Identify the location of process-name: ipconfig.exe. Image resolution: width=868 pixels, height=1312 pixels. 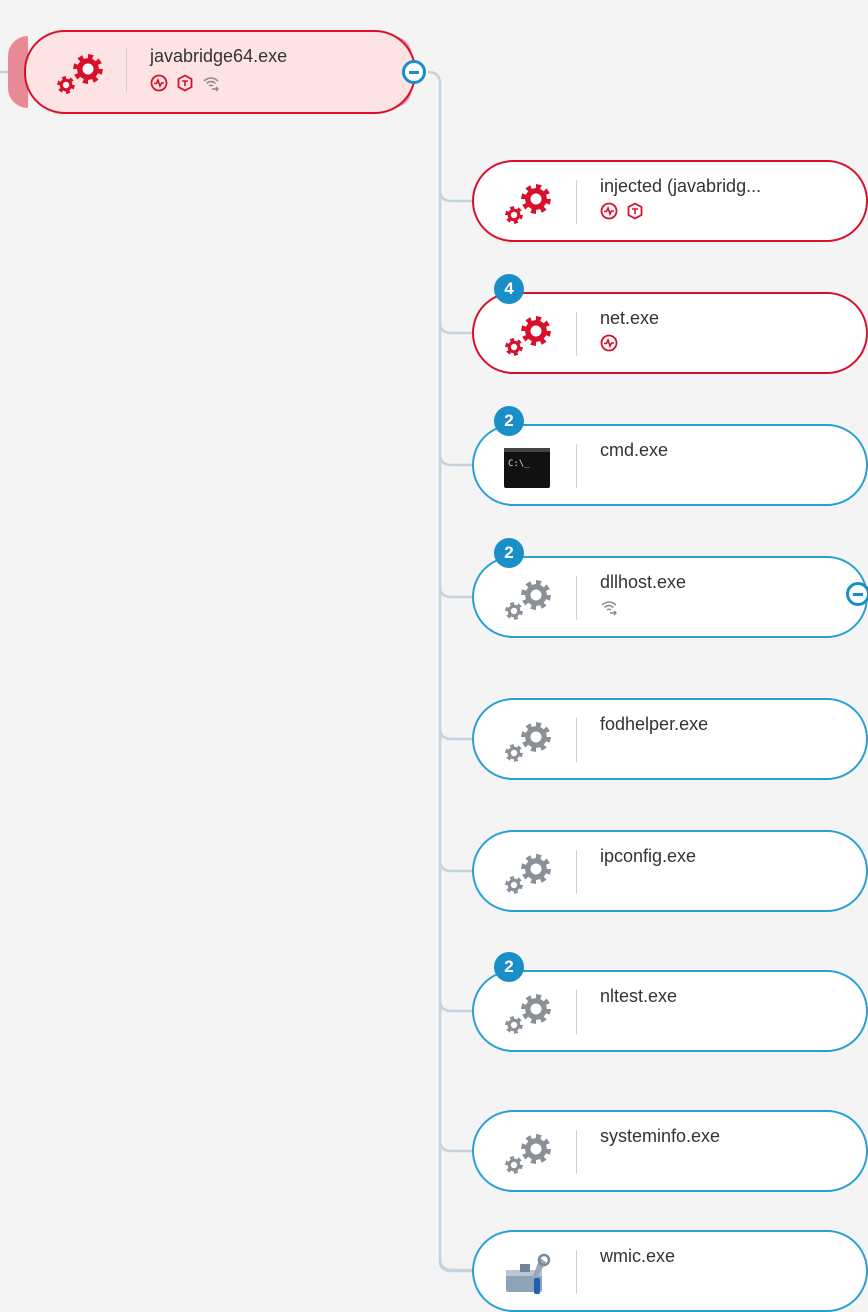
(648, 856).